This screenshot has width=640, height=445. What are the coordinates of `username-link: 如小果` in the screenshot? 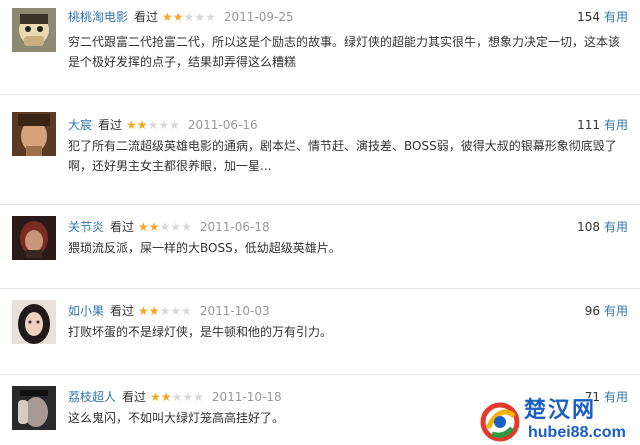 It's located at (86, 311).